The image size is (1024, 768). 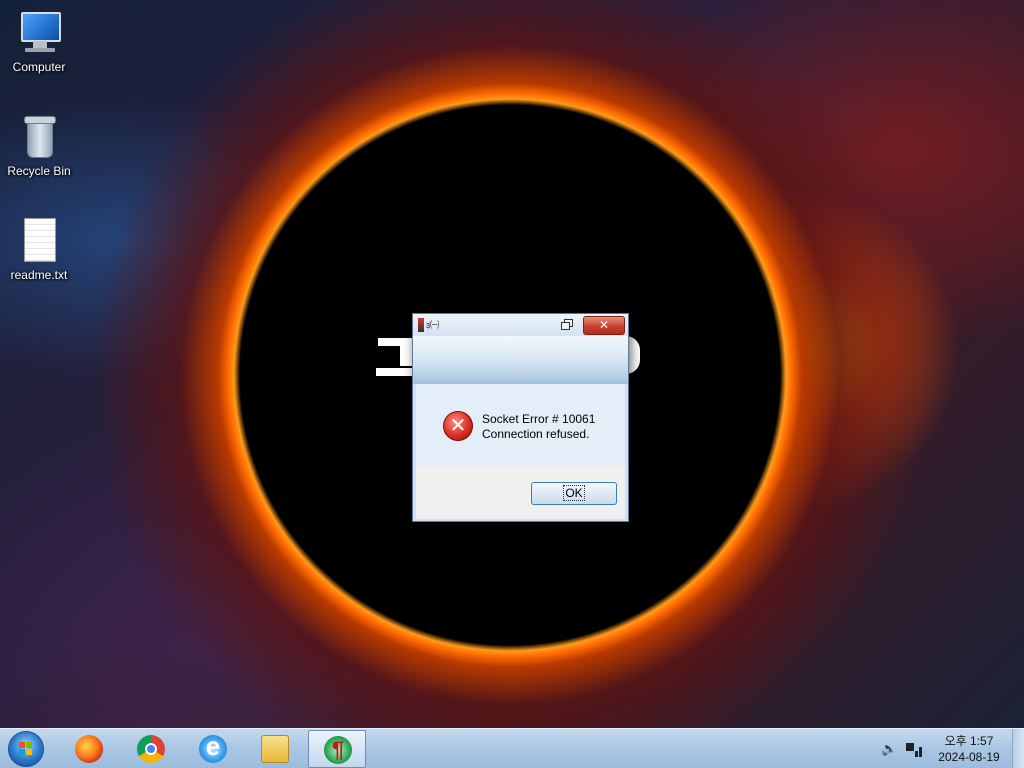 I want to click on dialog-banner, so click(x=520, y=360).